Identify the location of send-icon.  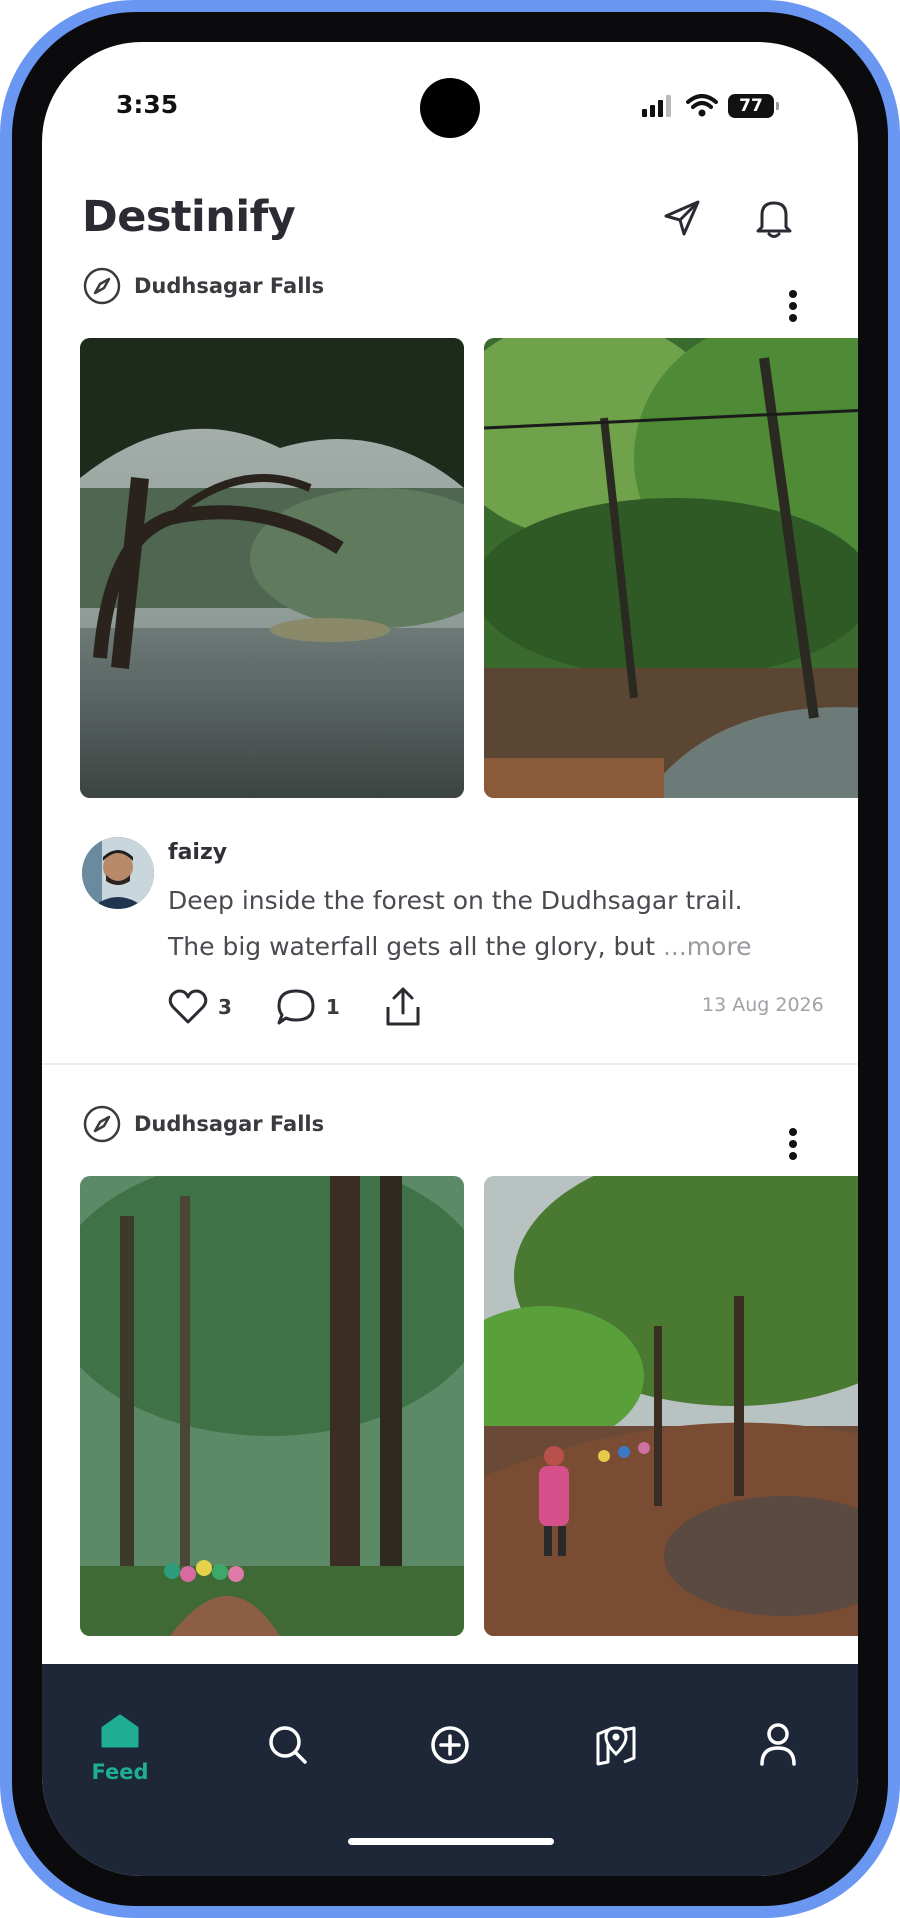
(682, 218).